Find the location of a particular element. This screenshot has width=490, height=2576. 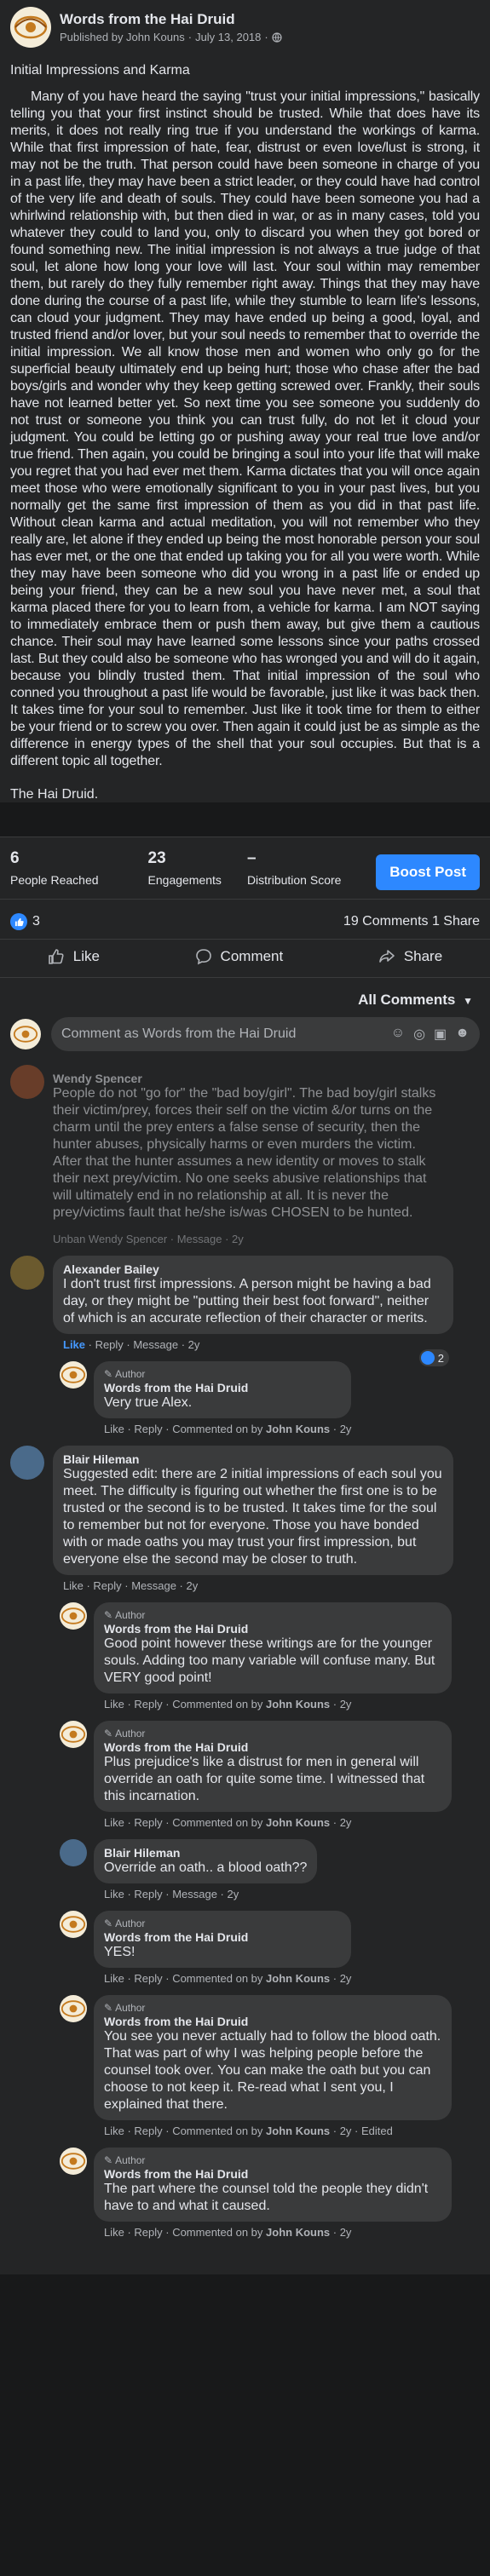

comment-actions: · Reply · Message · 2y is located at coordinates (142, 1345).